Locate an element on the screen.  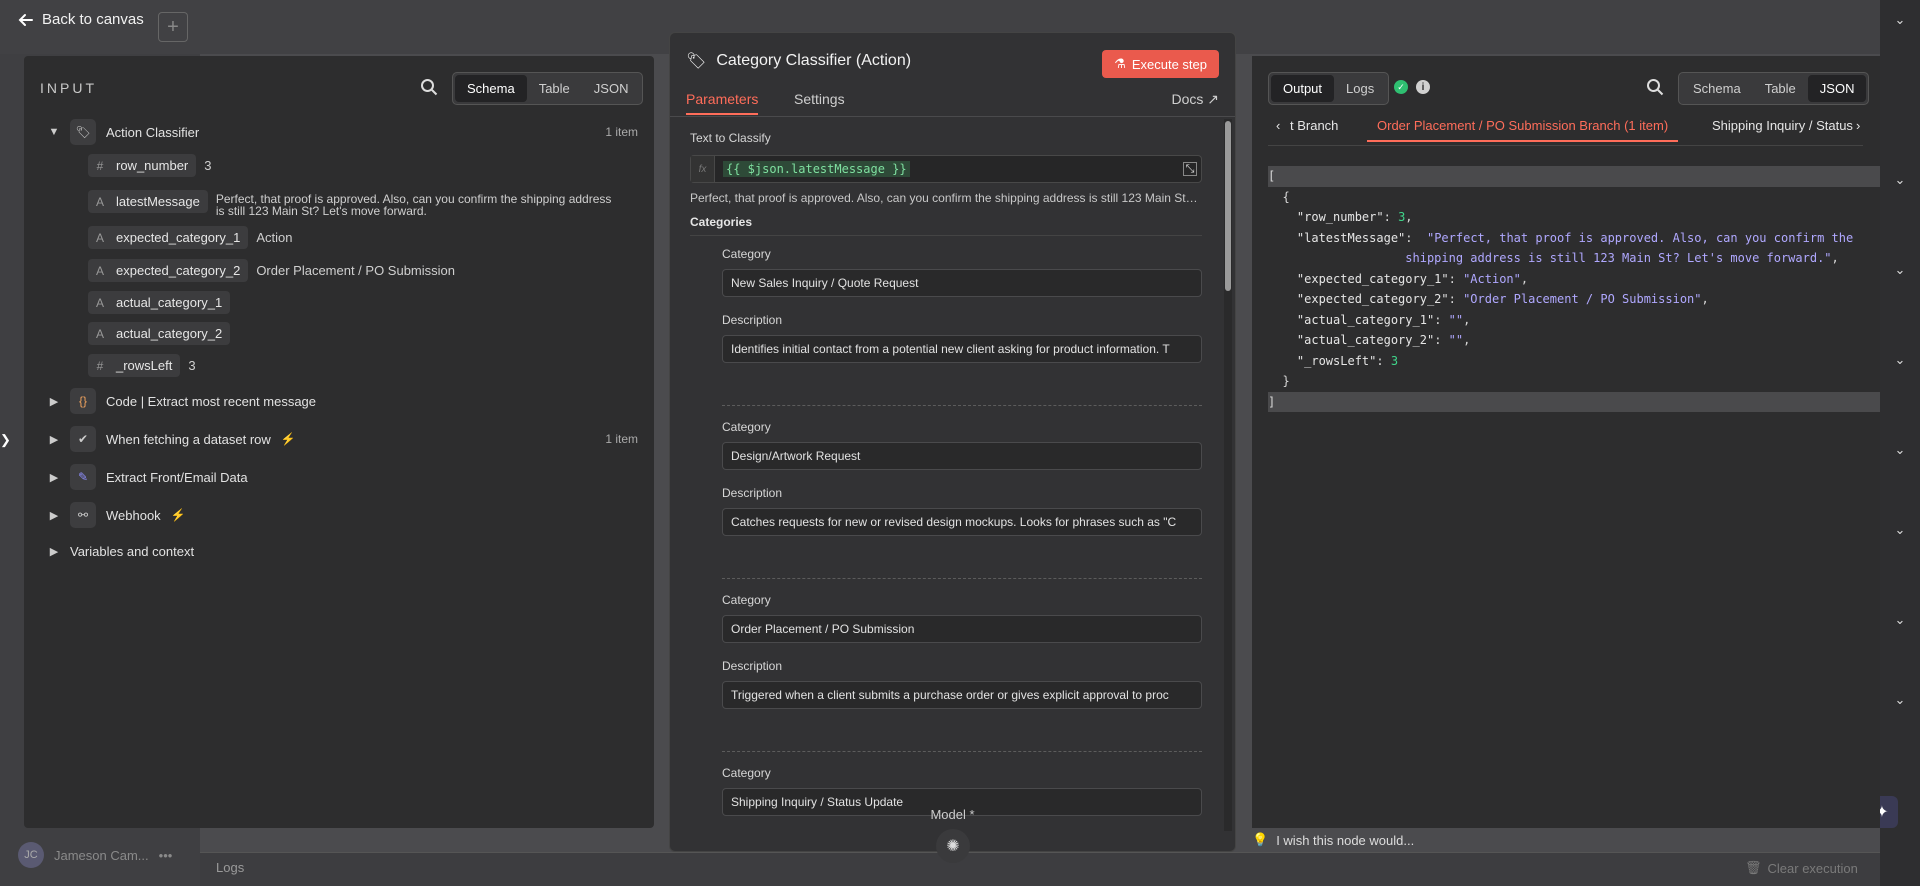
tab-logs: Logs is located at coordinates (1360, 88).